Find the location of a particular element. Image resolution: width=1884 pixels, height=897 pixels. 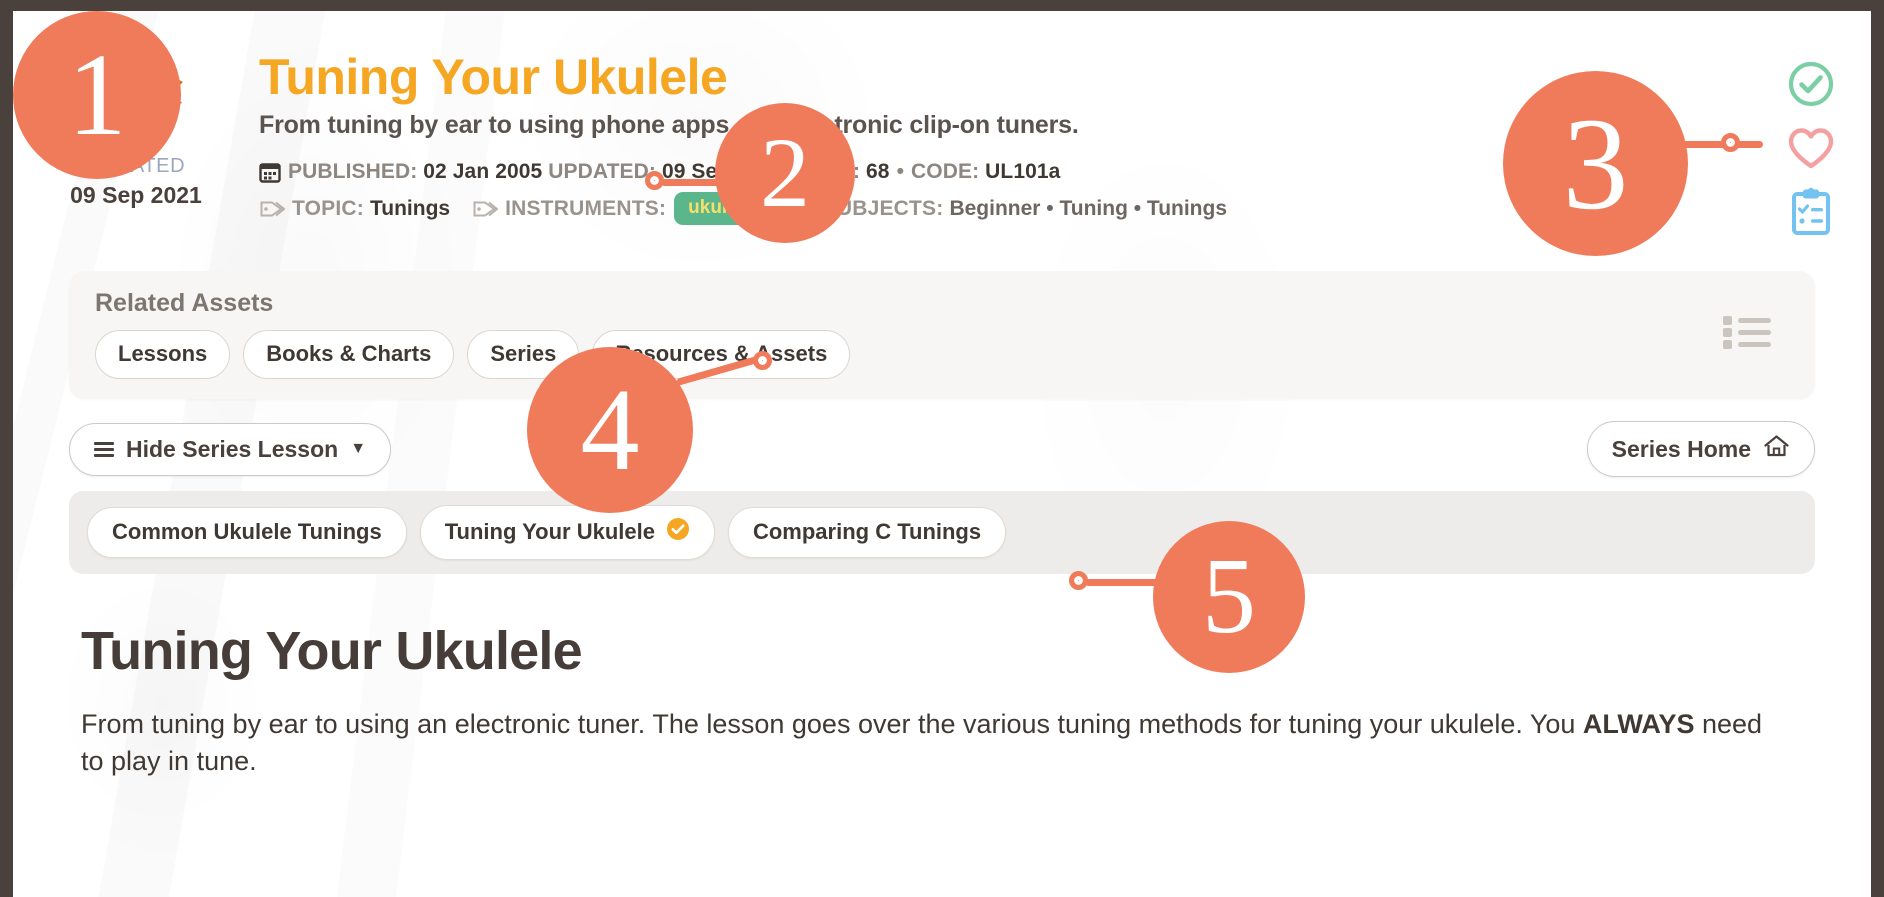

house-icon is located at coordinates (1776, 449).